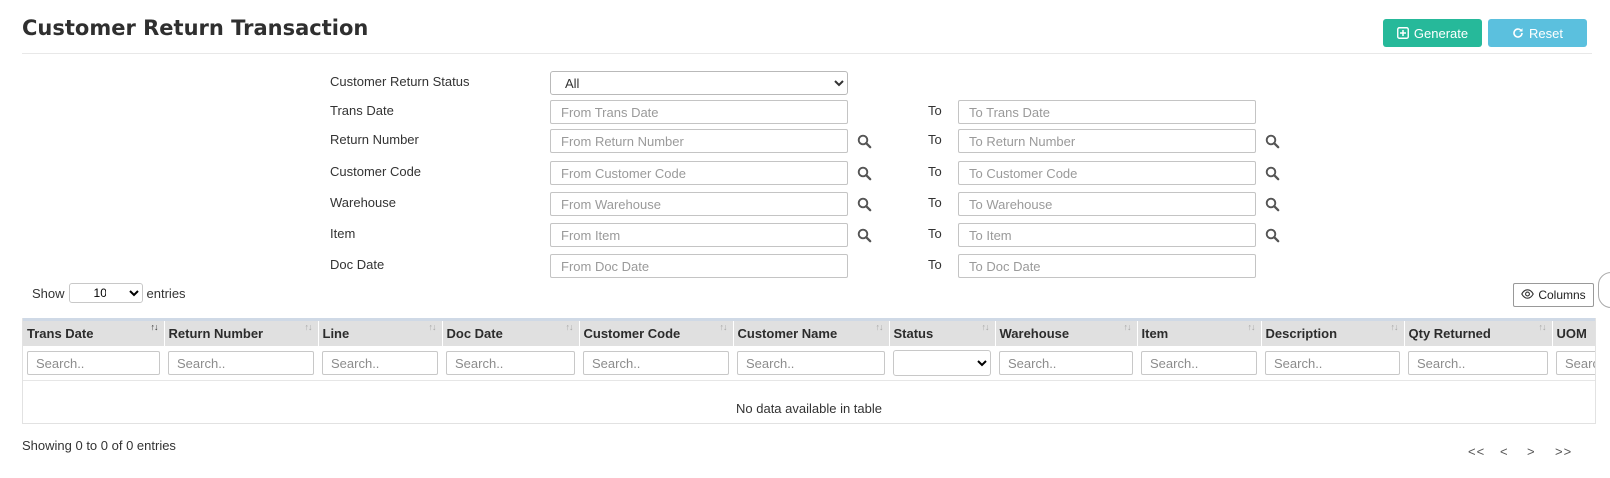 This screenshot has height=478, width=1610. What do you see at coordinates (1199, 332) in the screenshot?
I see `column-header-item: Item ↑↓` at bounding box center [1199, 332].